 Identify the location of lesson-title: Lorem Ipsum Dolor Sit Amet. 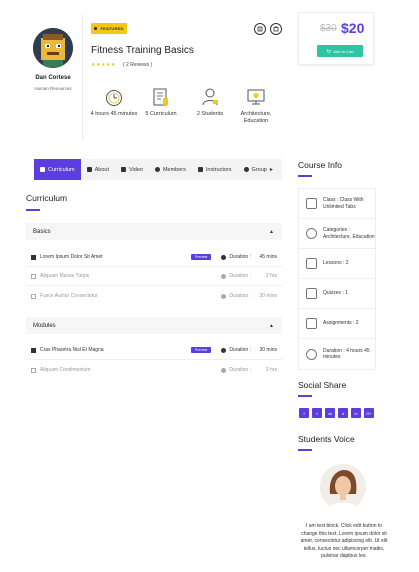
(115, 257).